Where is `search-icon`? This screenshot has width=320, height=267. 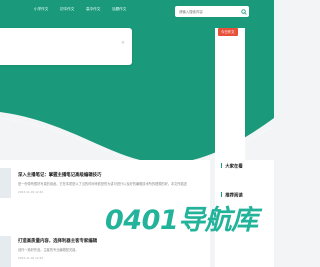 search-icon is located at coordinates (243, 11).